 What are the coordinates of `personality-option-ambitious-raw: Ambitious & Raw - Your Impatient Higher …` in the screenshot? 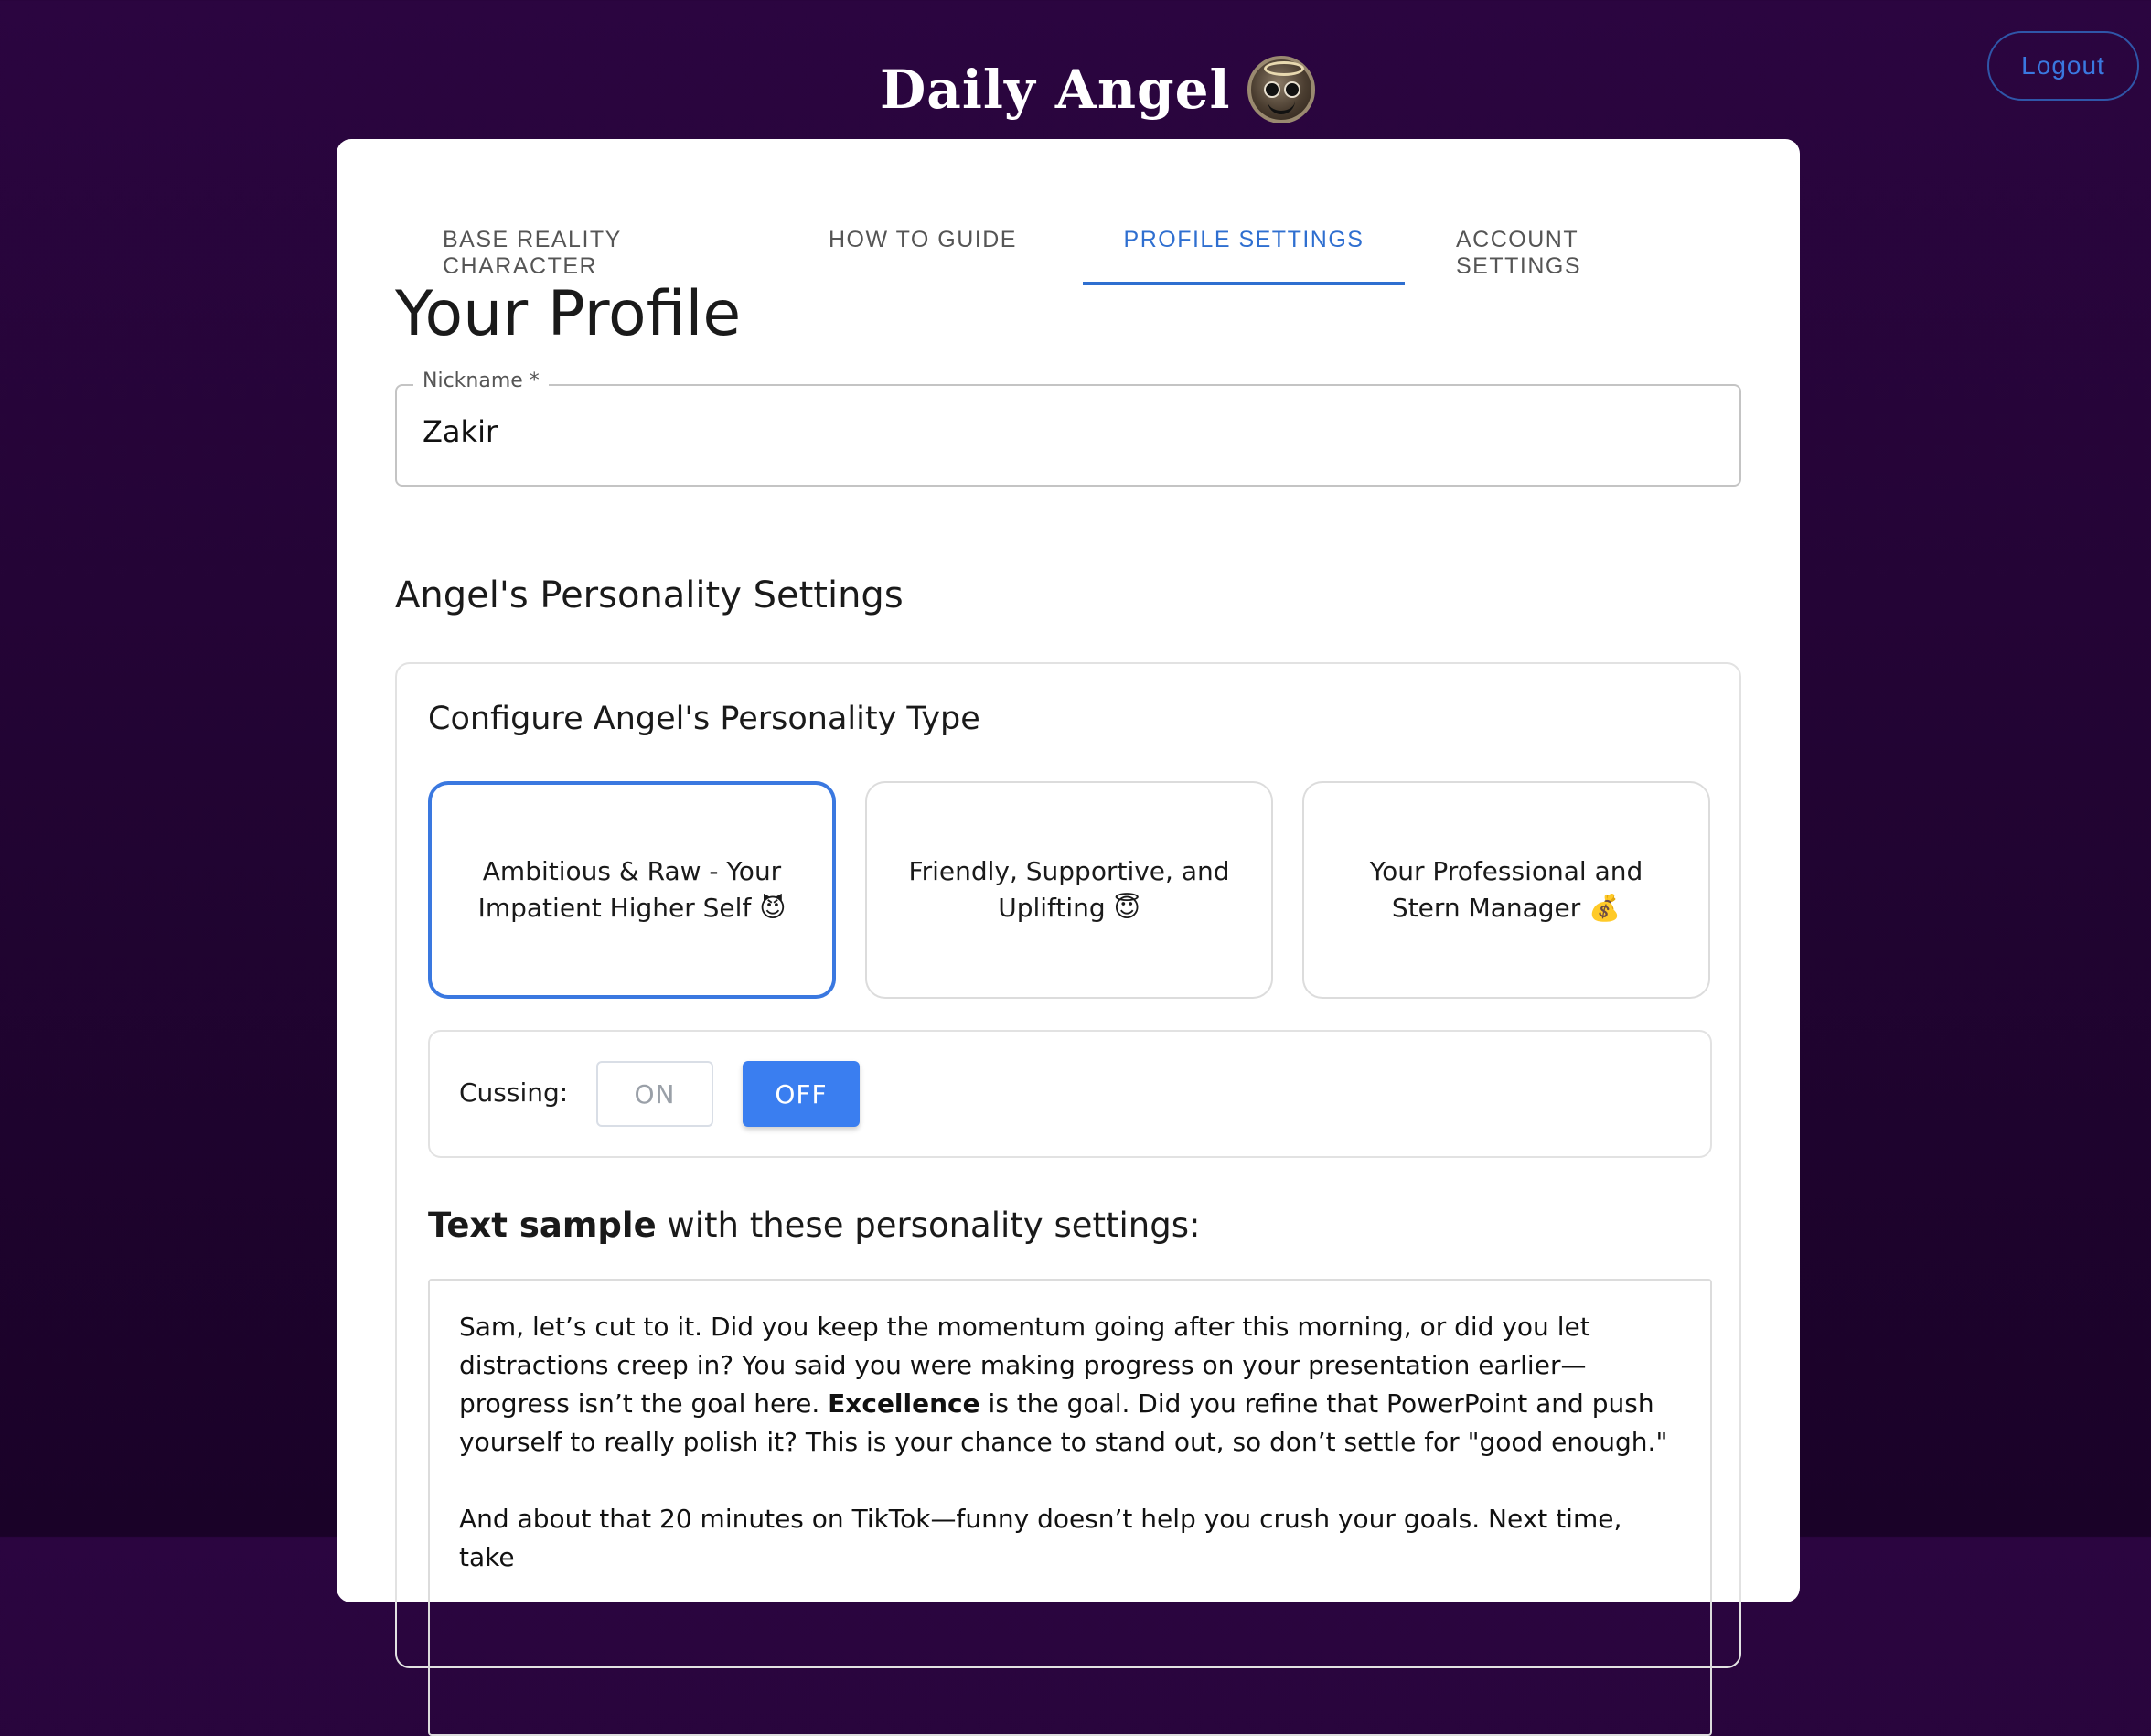 It's located at (632, 890).